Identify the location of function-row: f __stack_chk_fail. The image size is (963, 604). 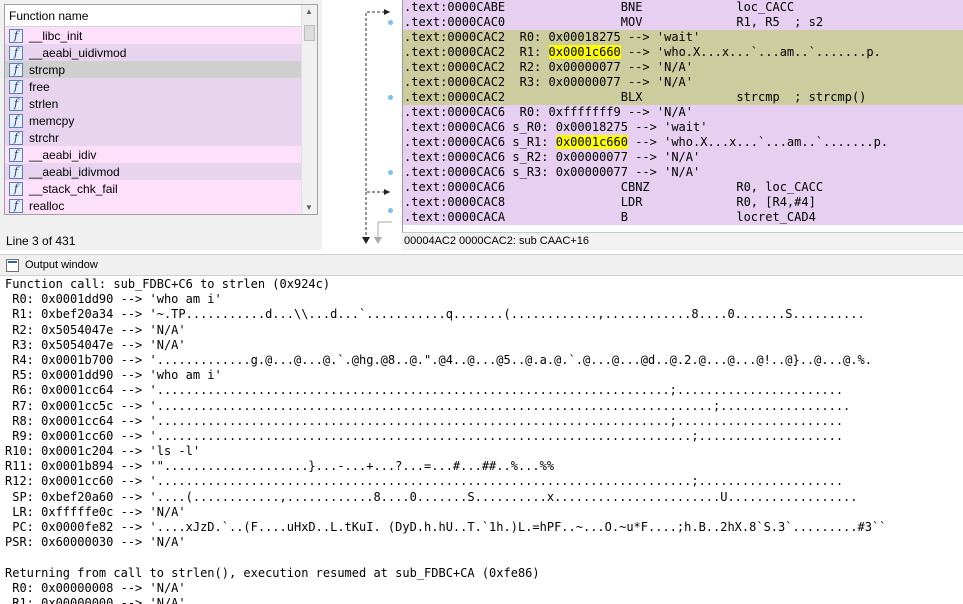
(154, 188).